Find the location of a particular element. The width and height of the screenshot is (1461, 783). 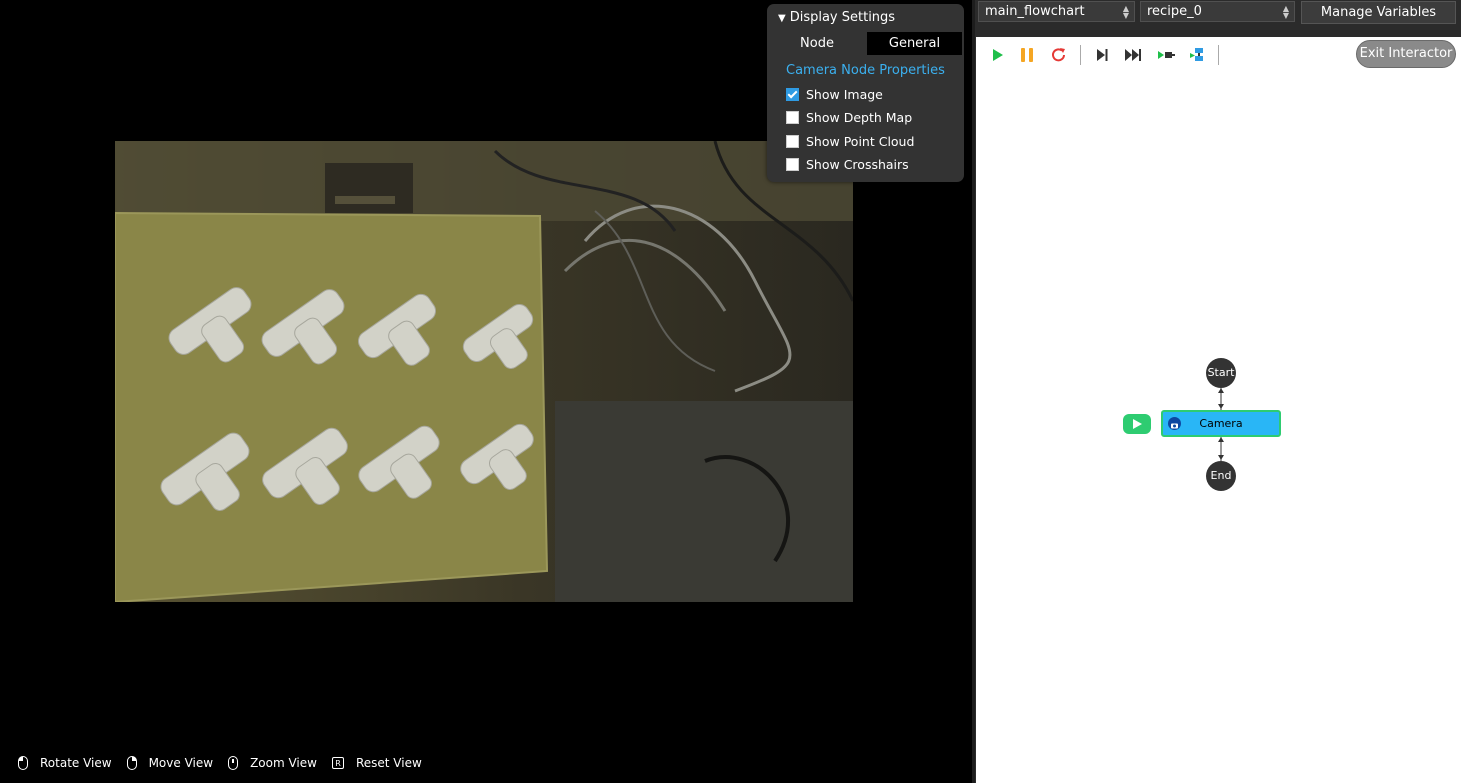

show-depth-map-label: Show Depth Map is located at coordinates (859, 117).